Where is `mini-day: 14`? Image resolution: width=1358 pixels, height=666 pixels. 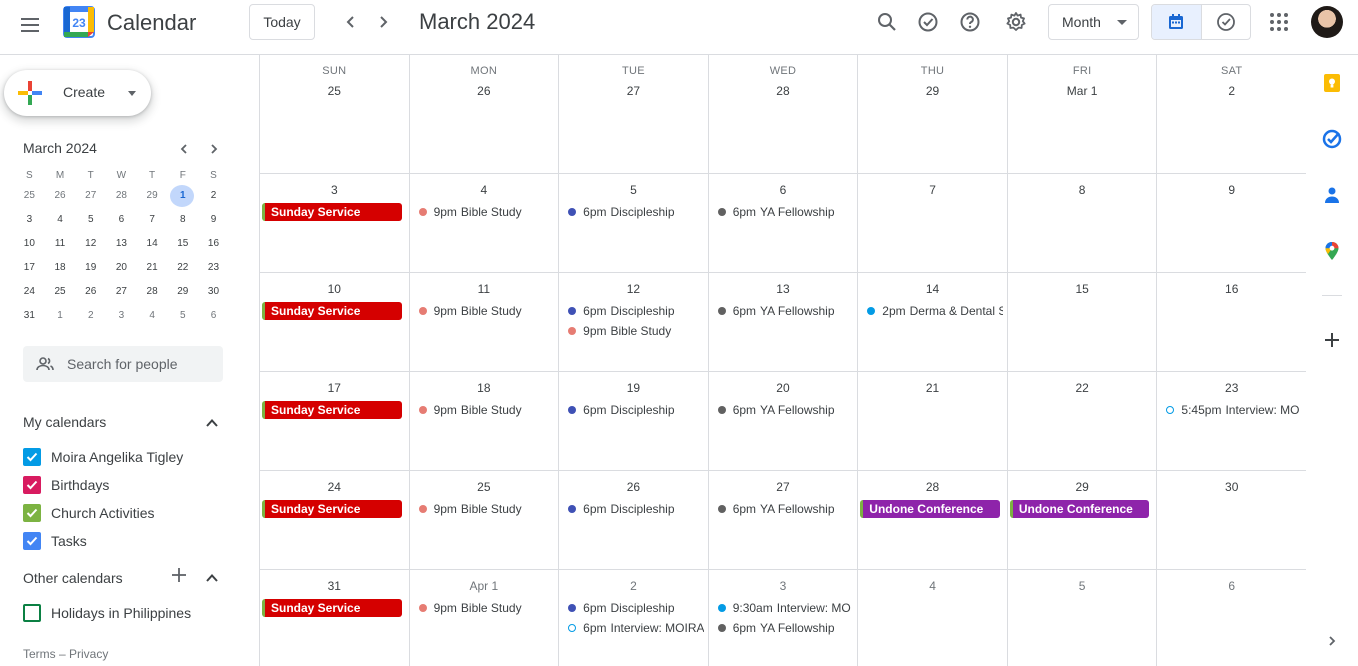 mini-day: 14 is located at coordinates (152, 244).